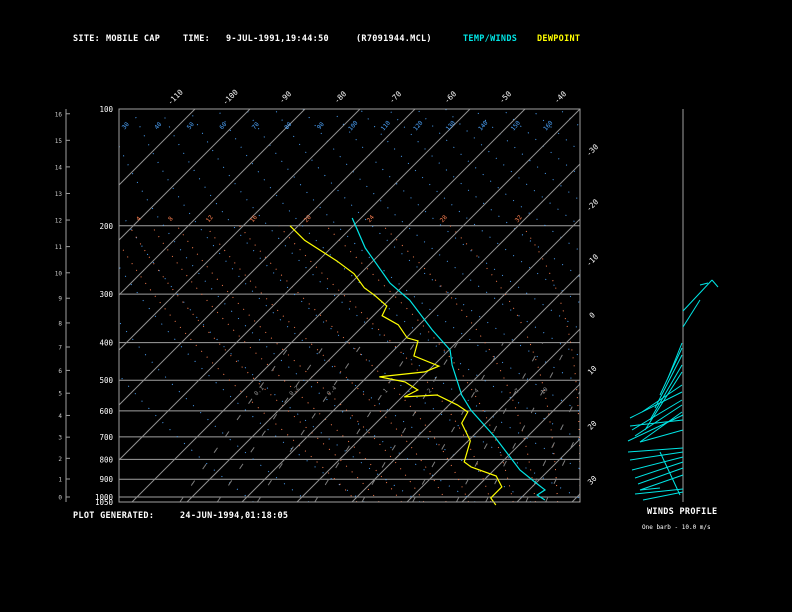 This screenshot has height=612, width=792. I want to click on pressure-tick-label: 800, so click(106, 459).